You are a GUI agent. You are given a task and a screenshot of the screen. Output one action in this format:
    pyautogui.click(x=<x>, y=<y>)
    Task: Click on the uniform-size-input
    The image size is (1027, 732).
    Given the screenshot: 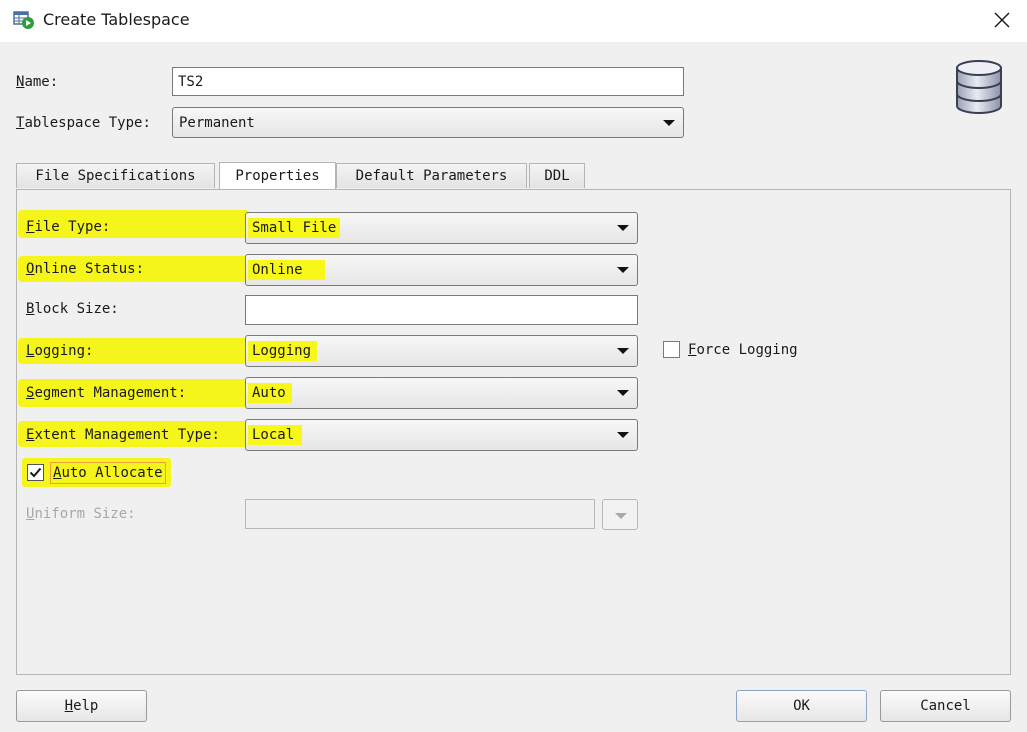 What is the action you would take?
    pyautogui.click(x=420, y=514)
    